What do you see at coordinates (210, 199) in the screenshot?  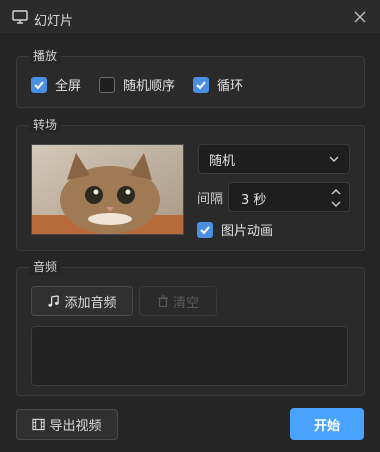 I see `interval-label: 间隔` at bounding box center [210, 199].